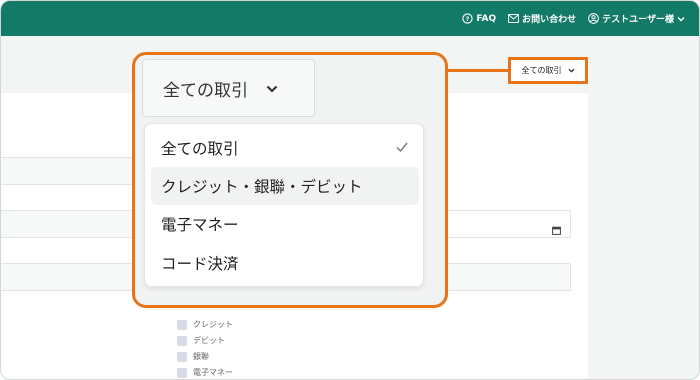 The image size is (700, 380). Describe the element at coordinates (201, 356) in the screenshot. I see `checkbox-label: 銀聯` at that location.